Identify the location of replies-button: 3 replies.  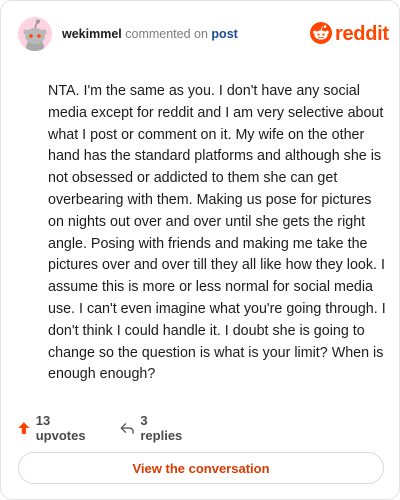
(152, 428).